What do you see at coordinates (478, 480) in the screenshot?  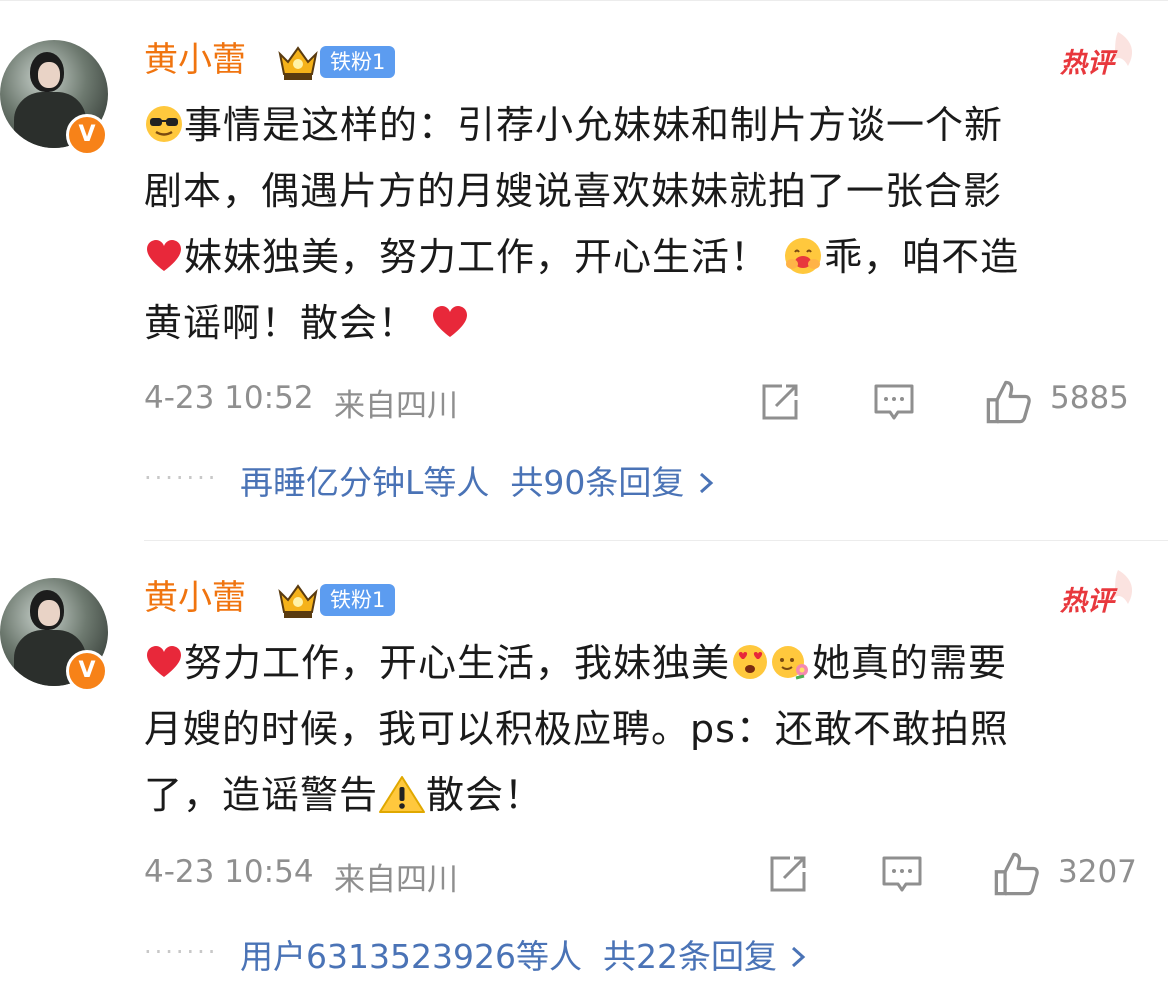 I see `reply-link: 再睡亿分钟L等人 共90条回复` at bounding box center [478, 480].